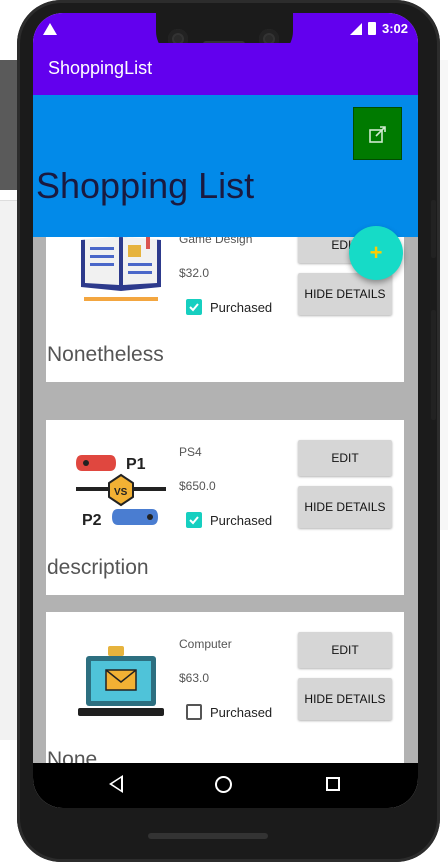  I want to click on list-header: Shopping List, so click(225, 166).